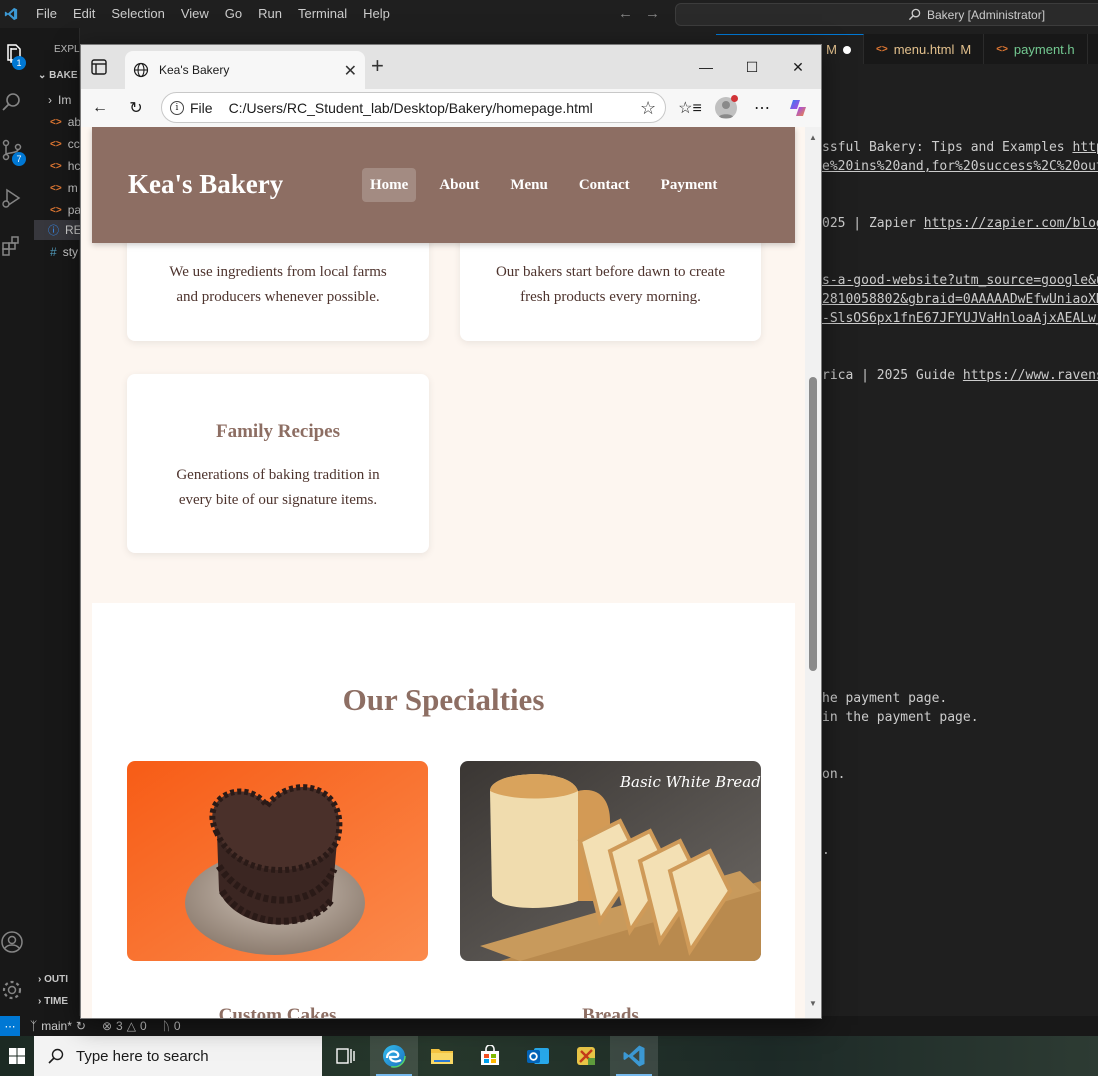 The image size is (1098, 1076). I want to click on page-scrollbar: ▲ ▼, so click(813, 572).